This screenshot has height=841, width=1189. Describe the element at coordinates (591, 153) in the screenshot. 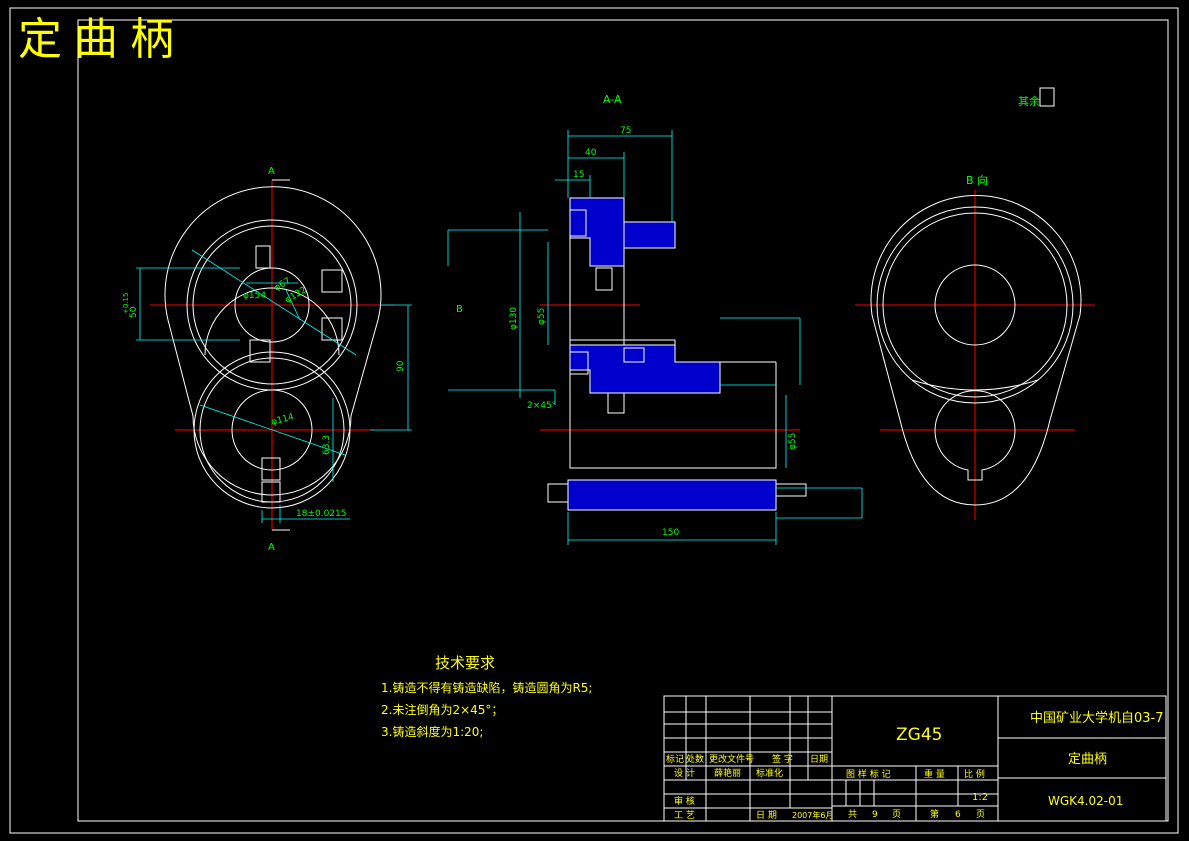

I see `dim-l40: 40` at that location.